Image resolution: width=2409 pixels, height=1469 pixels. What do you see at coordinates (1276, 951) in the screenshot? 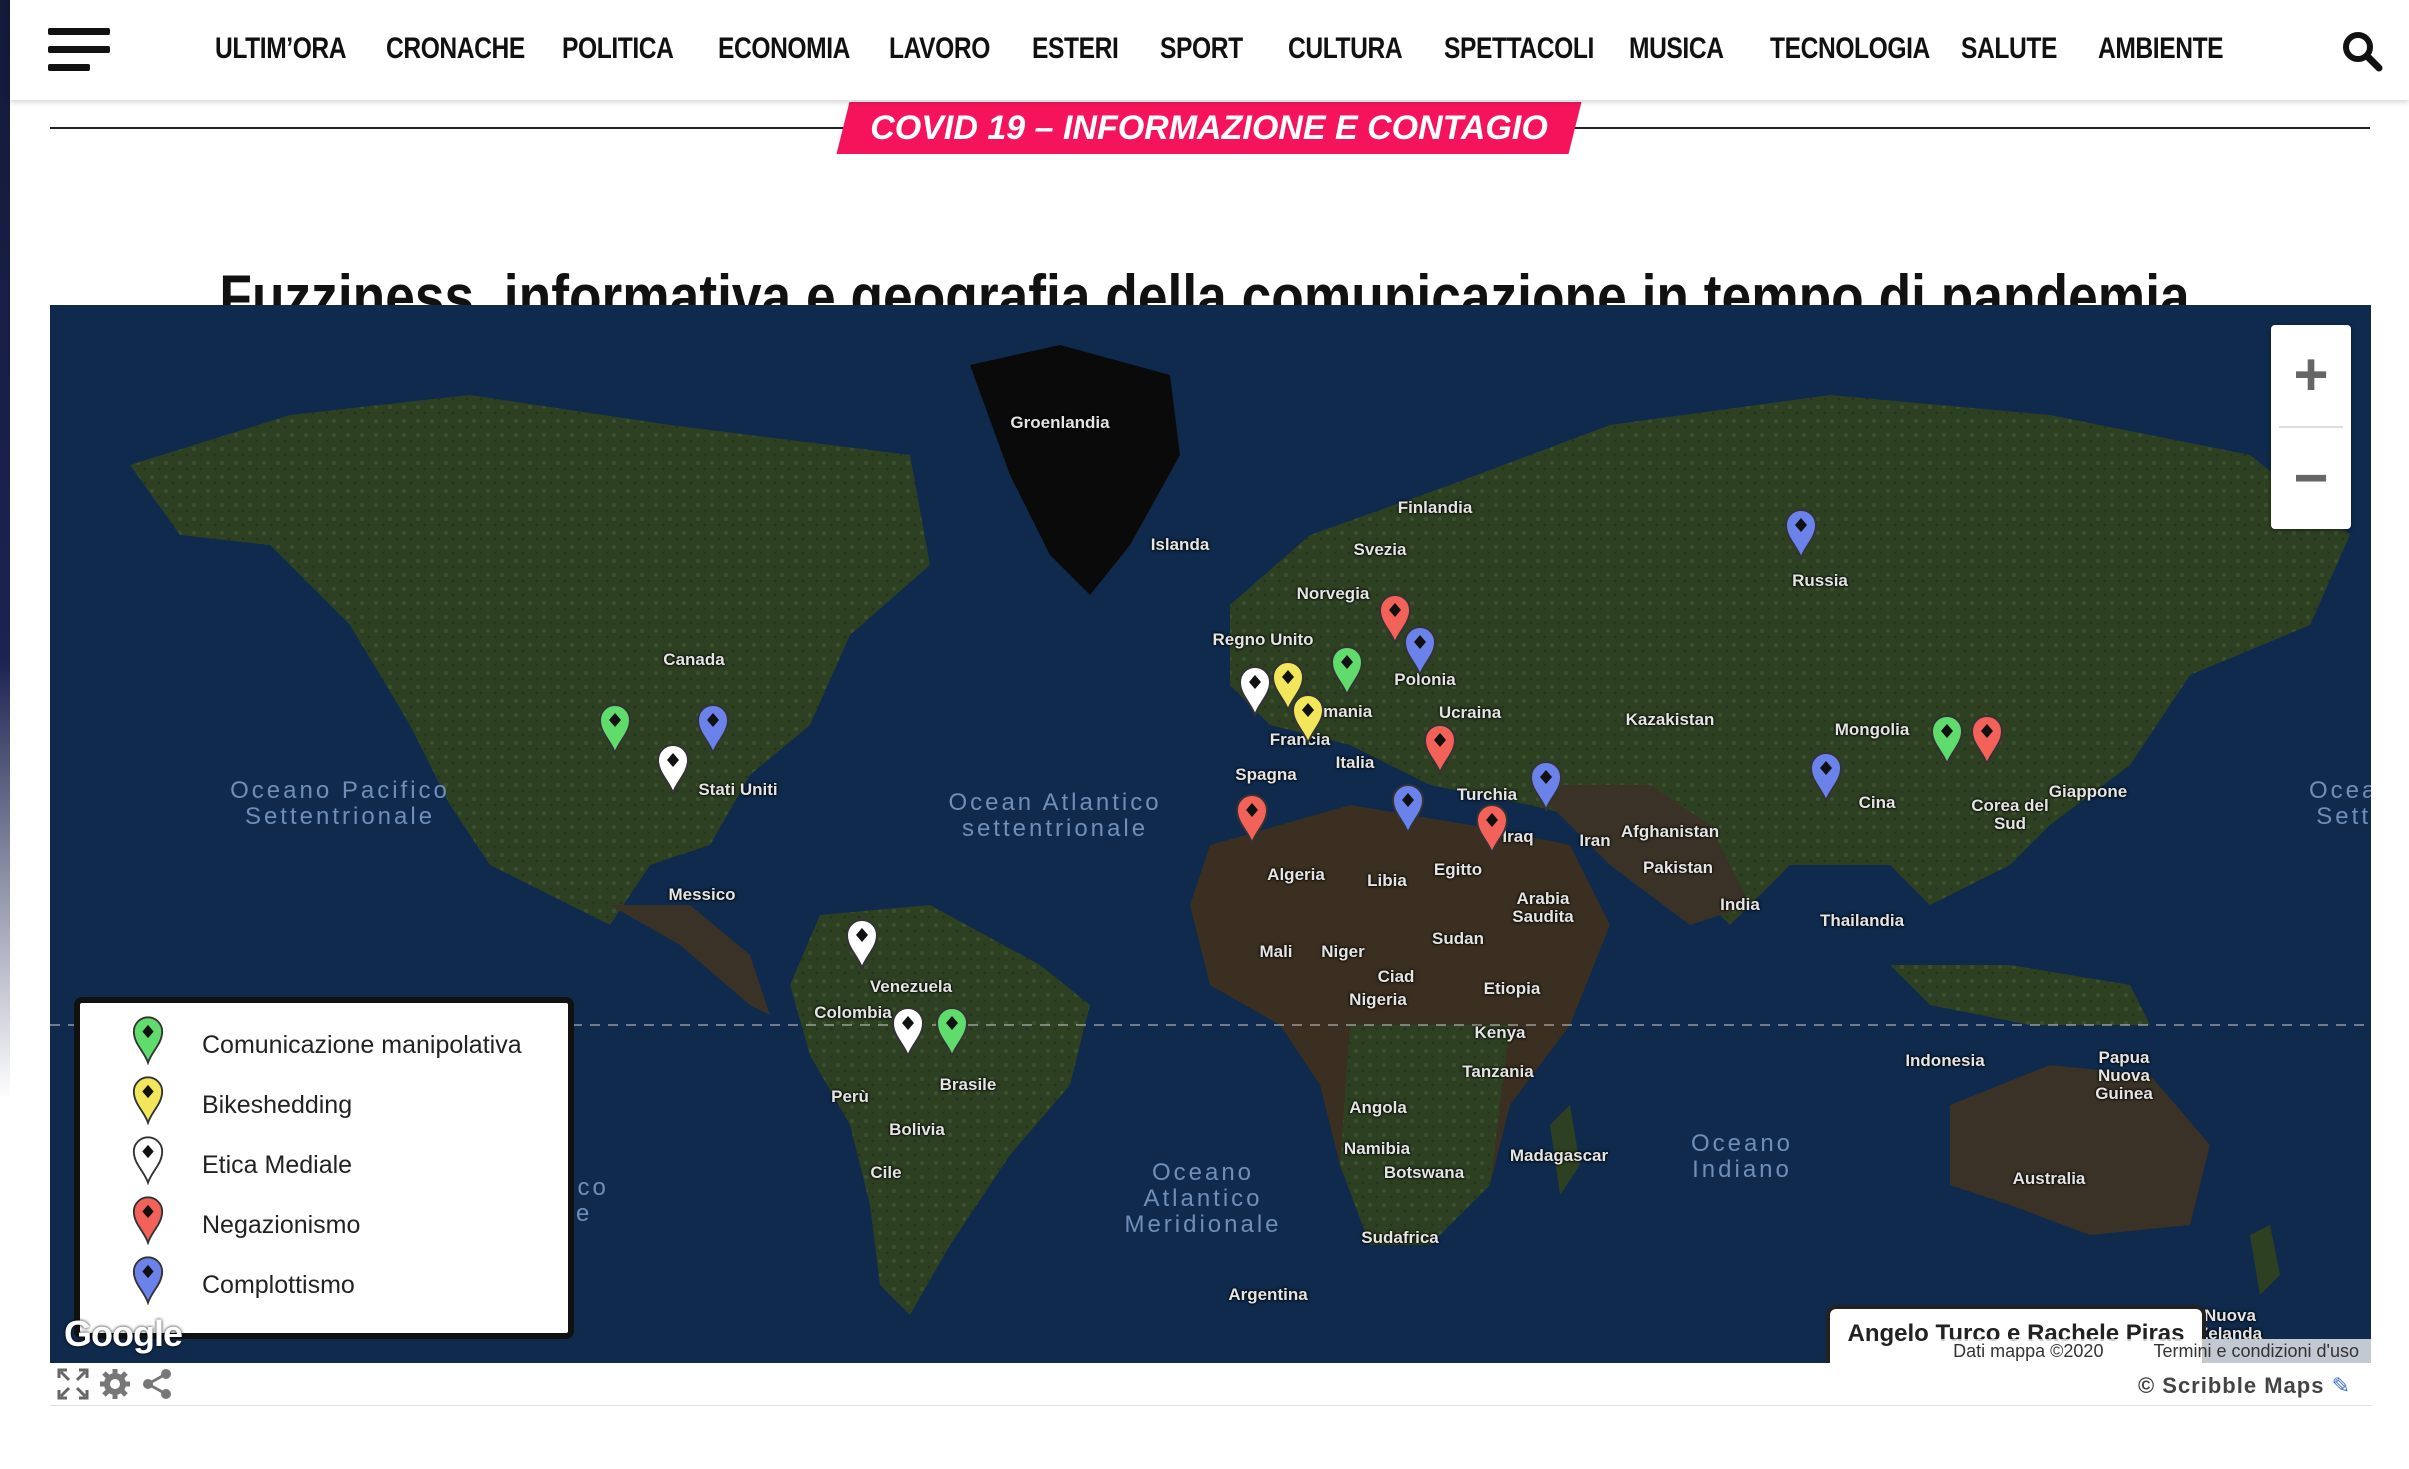
I see `country-label: Mali` at bounding box center [1276, 951].